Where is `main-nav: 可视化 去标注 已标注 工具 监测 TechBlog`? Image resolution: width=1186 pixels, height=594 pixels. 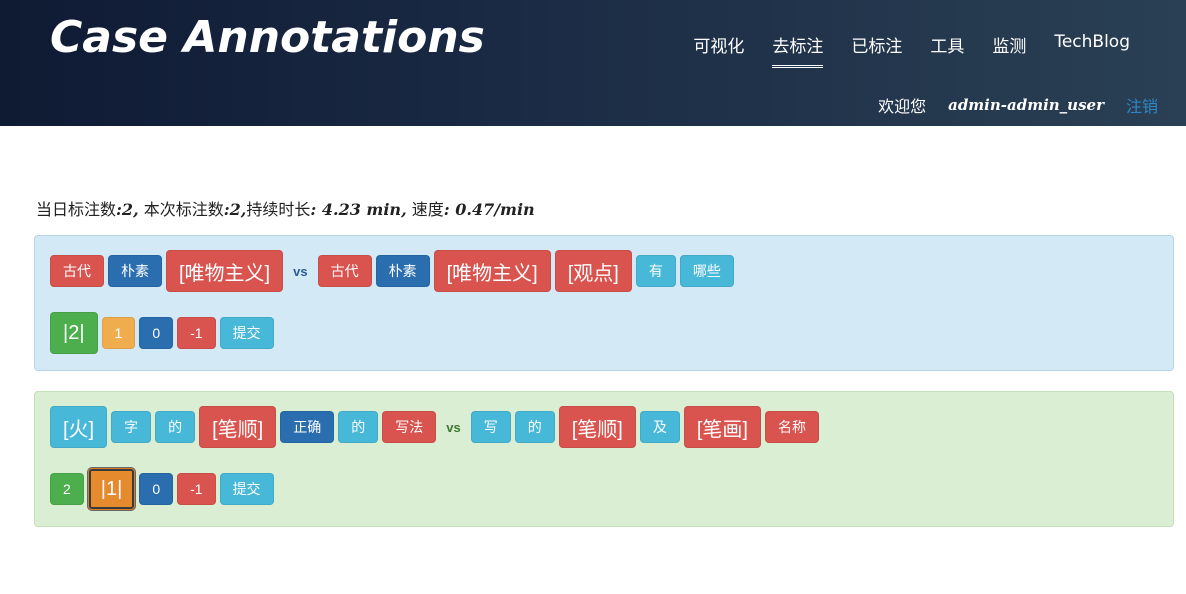
main-nav: 可视化 去标注 已标注 工具 监测 TechBlog is located at coordinates (911, 50).